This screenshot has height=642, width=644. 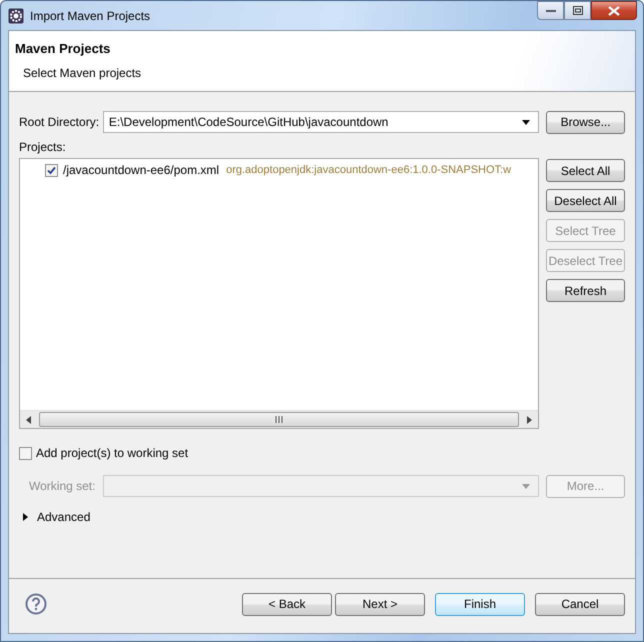 What do you see at coordinates (28, 420) in the screenshot?
I see `scroll-left-icon` at bounding box center [28, 420].